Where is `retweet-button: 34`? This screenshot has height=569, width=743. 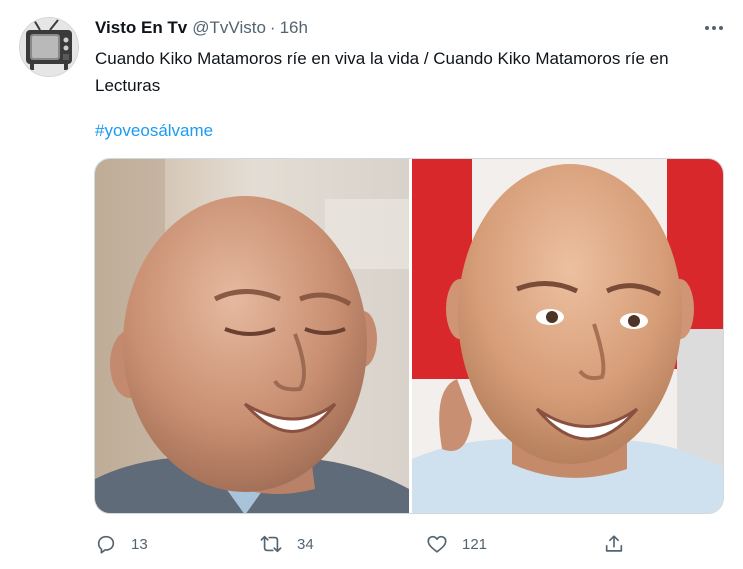
retweet-button: 34 is located at coordinates (286, 544).